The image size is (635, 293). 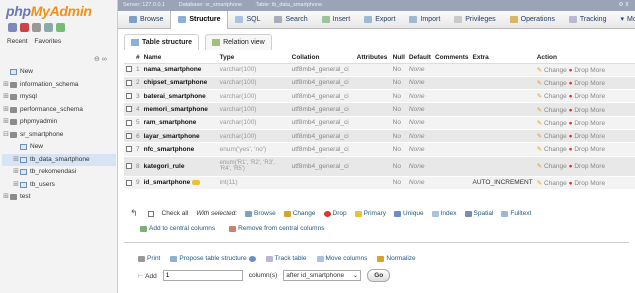 I want to click on logout-icon, so click(x=24, y=27).